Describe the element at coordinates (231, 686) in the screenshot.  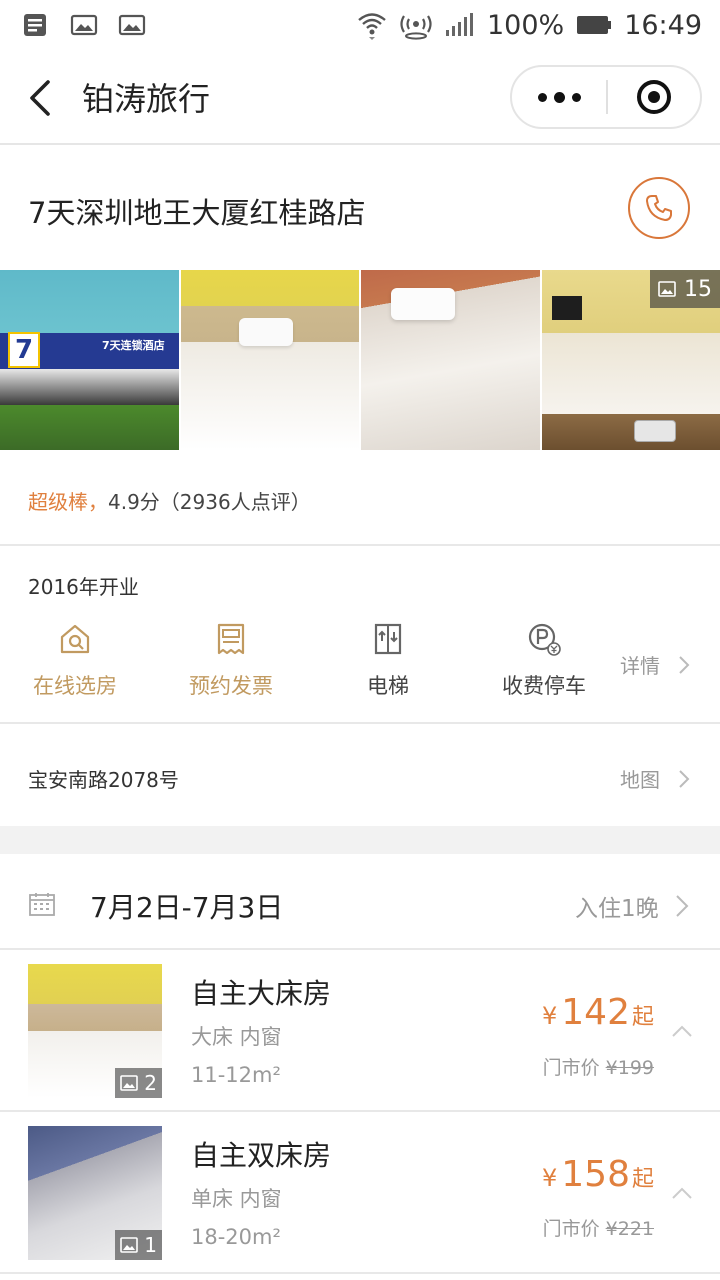
I see `facility-label: 预约发票` at that location.